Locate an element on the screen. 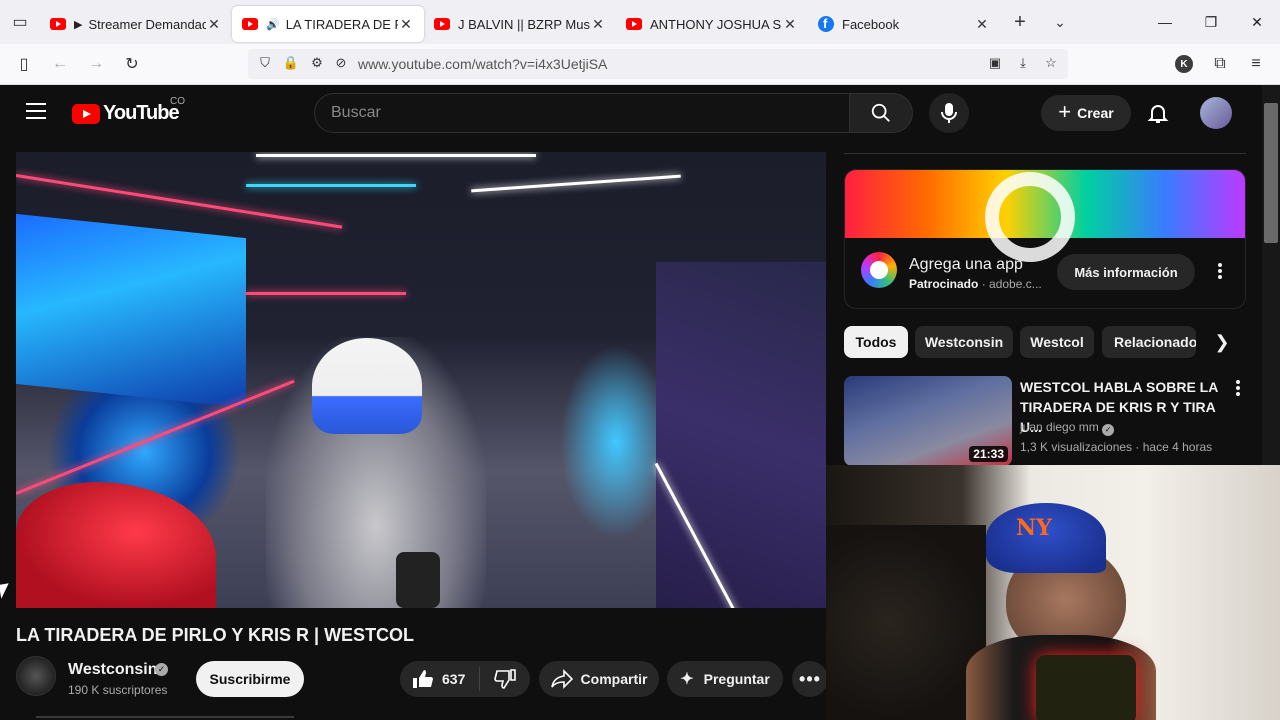 The height and width of the screenshot is (720, 1280). user-avatar is located at coordinates (1216, 113).